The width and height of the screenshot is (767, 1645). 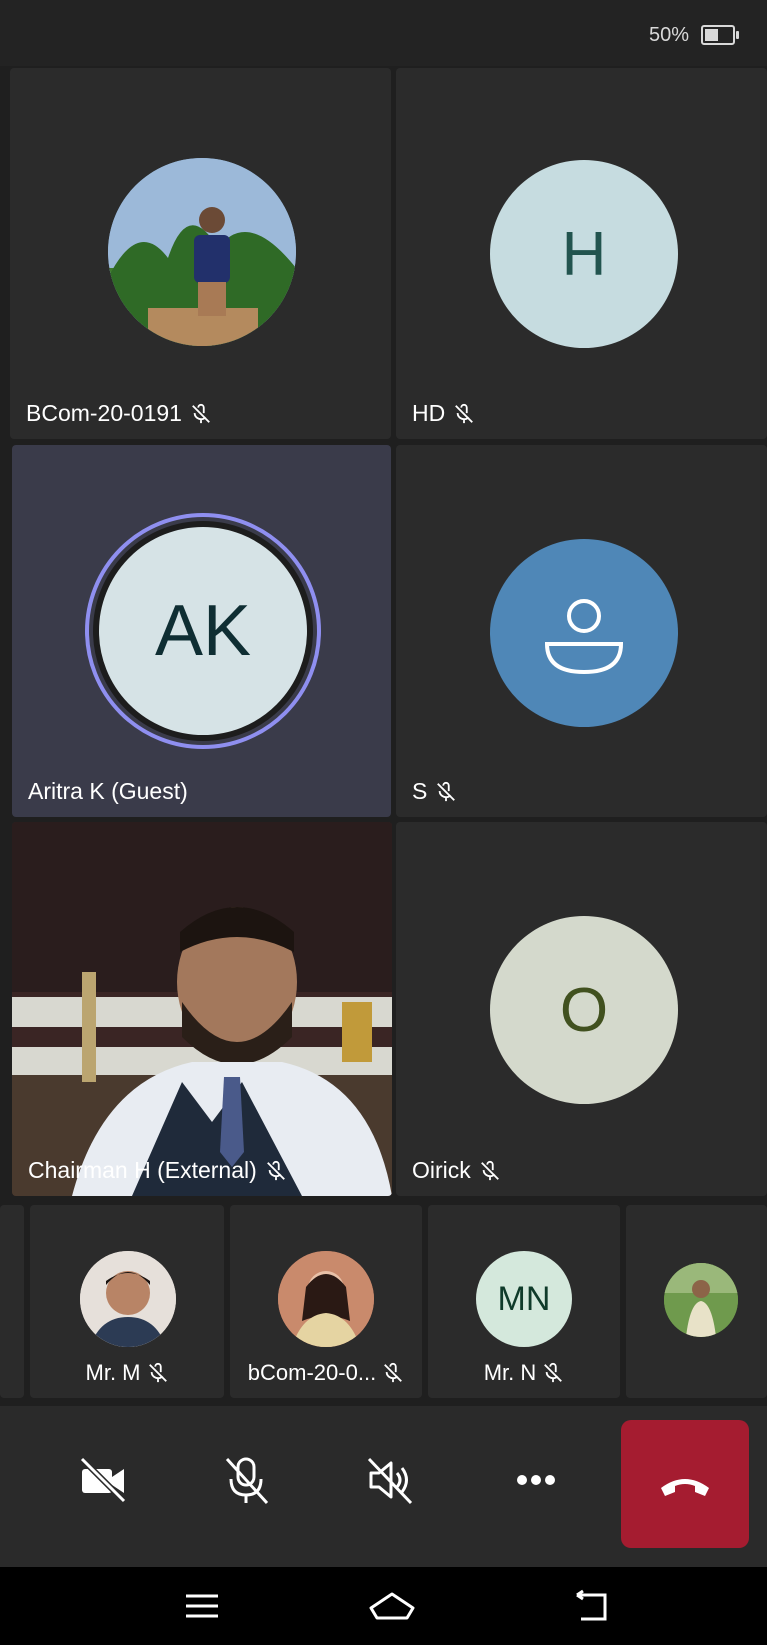 I want to click on call-controls, so click(x=383, y=1486).